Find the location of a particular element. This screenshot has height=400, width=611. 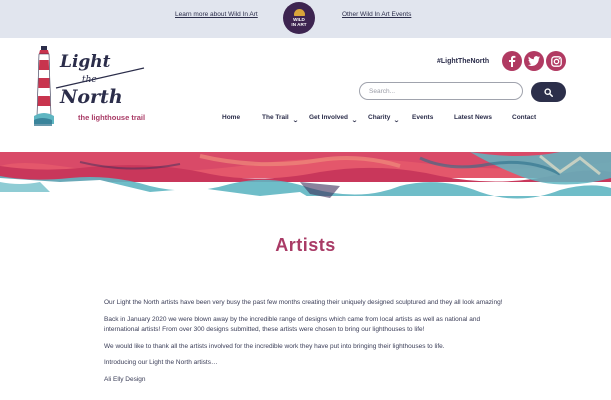

nav-item-charity-label: Charity is located at coordinates (379, 117).